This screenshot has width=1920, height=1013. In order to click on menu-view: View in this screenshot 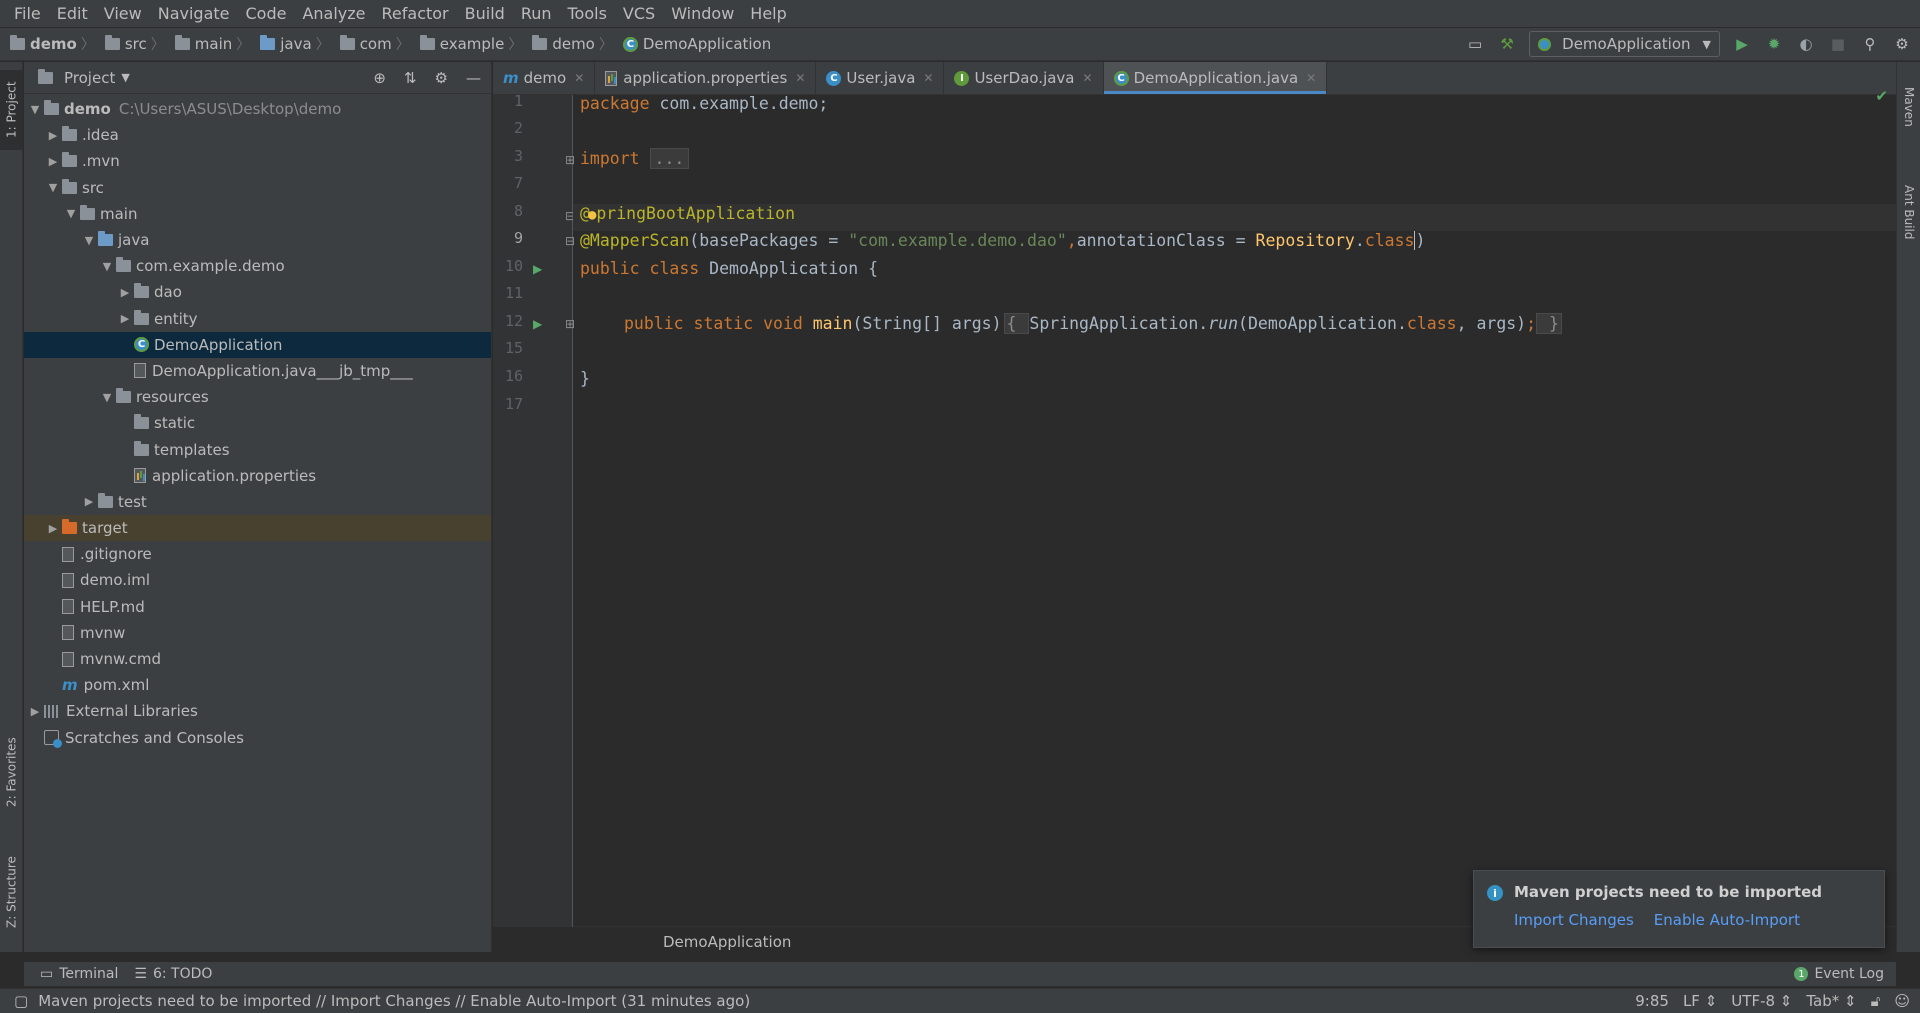, I will do `click(123, 13)`.